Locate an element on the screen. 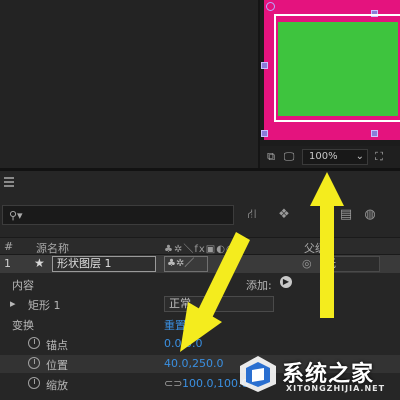 This screenshot has width=400, height=400. shape-layer-fill is located at coordinates (338, 69).